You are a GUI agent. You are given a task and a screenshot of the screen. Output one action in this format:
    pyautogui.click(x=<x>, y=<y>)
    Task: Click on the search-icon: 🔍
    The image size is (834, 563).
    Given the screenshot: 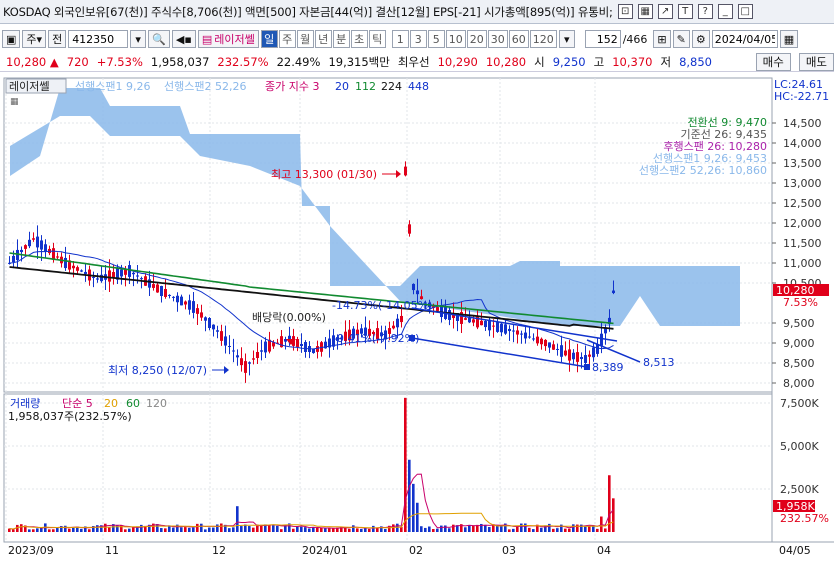 What is the action you would take?
    pyautogui.click(x=159, y=39)
    